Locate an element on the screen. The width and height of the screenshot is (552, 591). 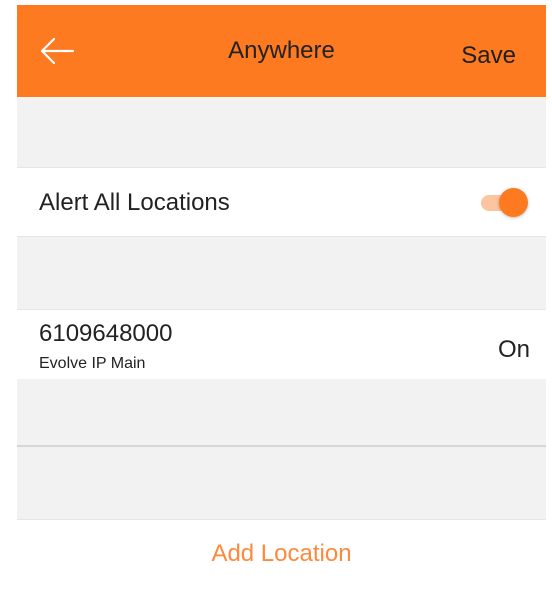
save-button: Save is located at coordinates (488, 56).